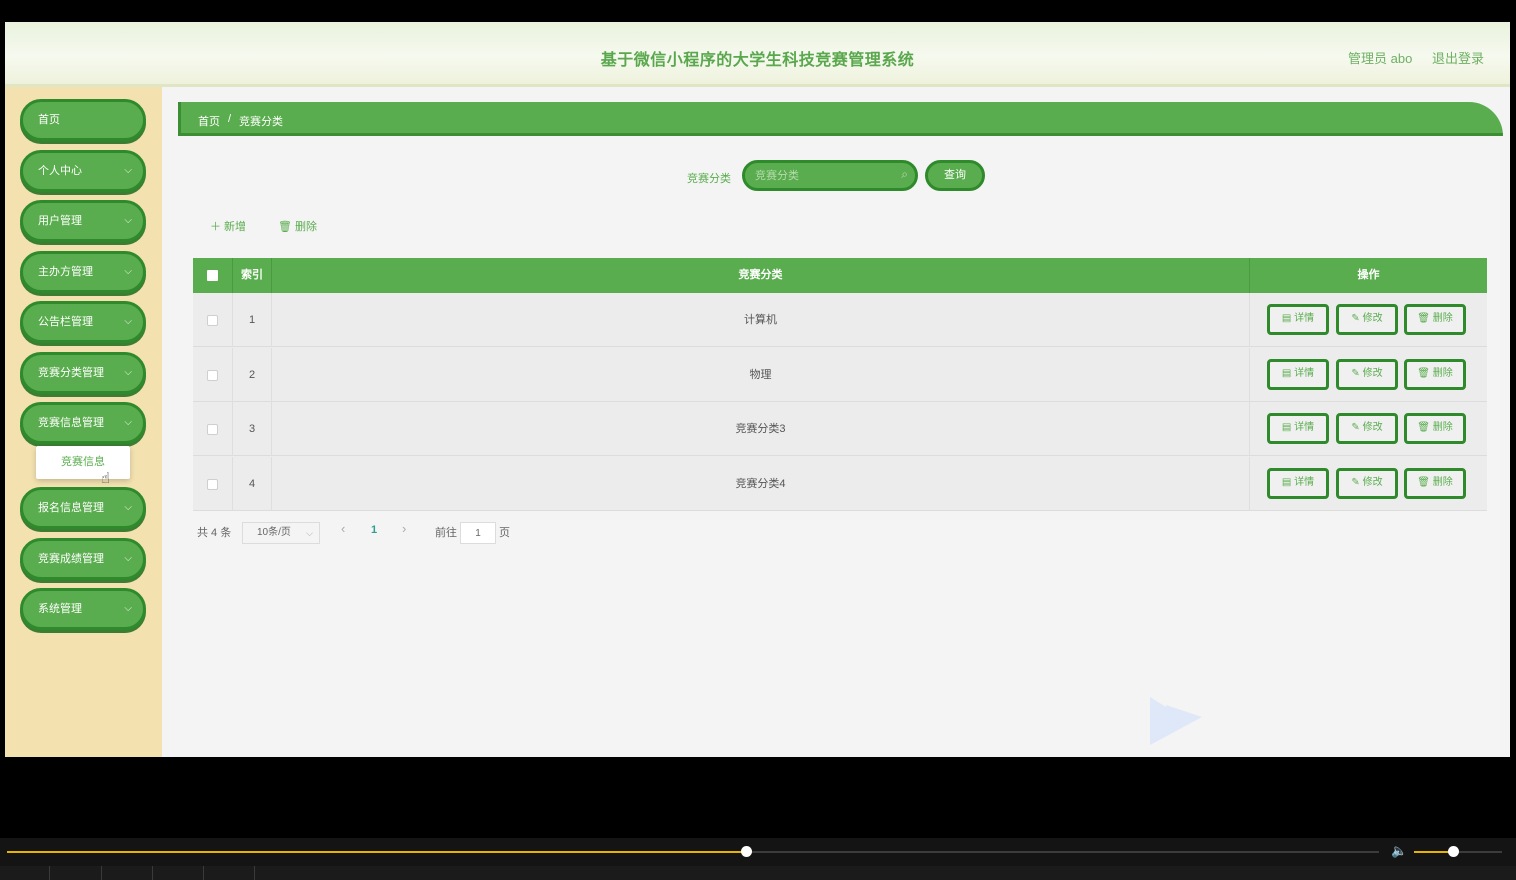 The width and height of the screenshot is (1516, 880). Describe the element at coordinates (904, 174) in the screenshot. I see `search-icon: ⌕` at that location.